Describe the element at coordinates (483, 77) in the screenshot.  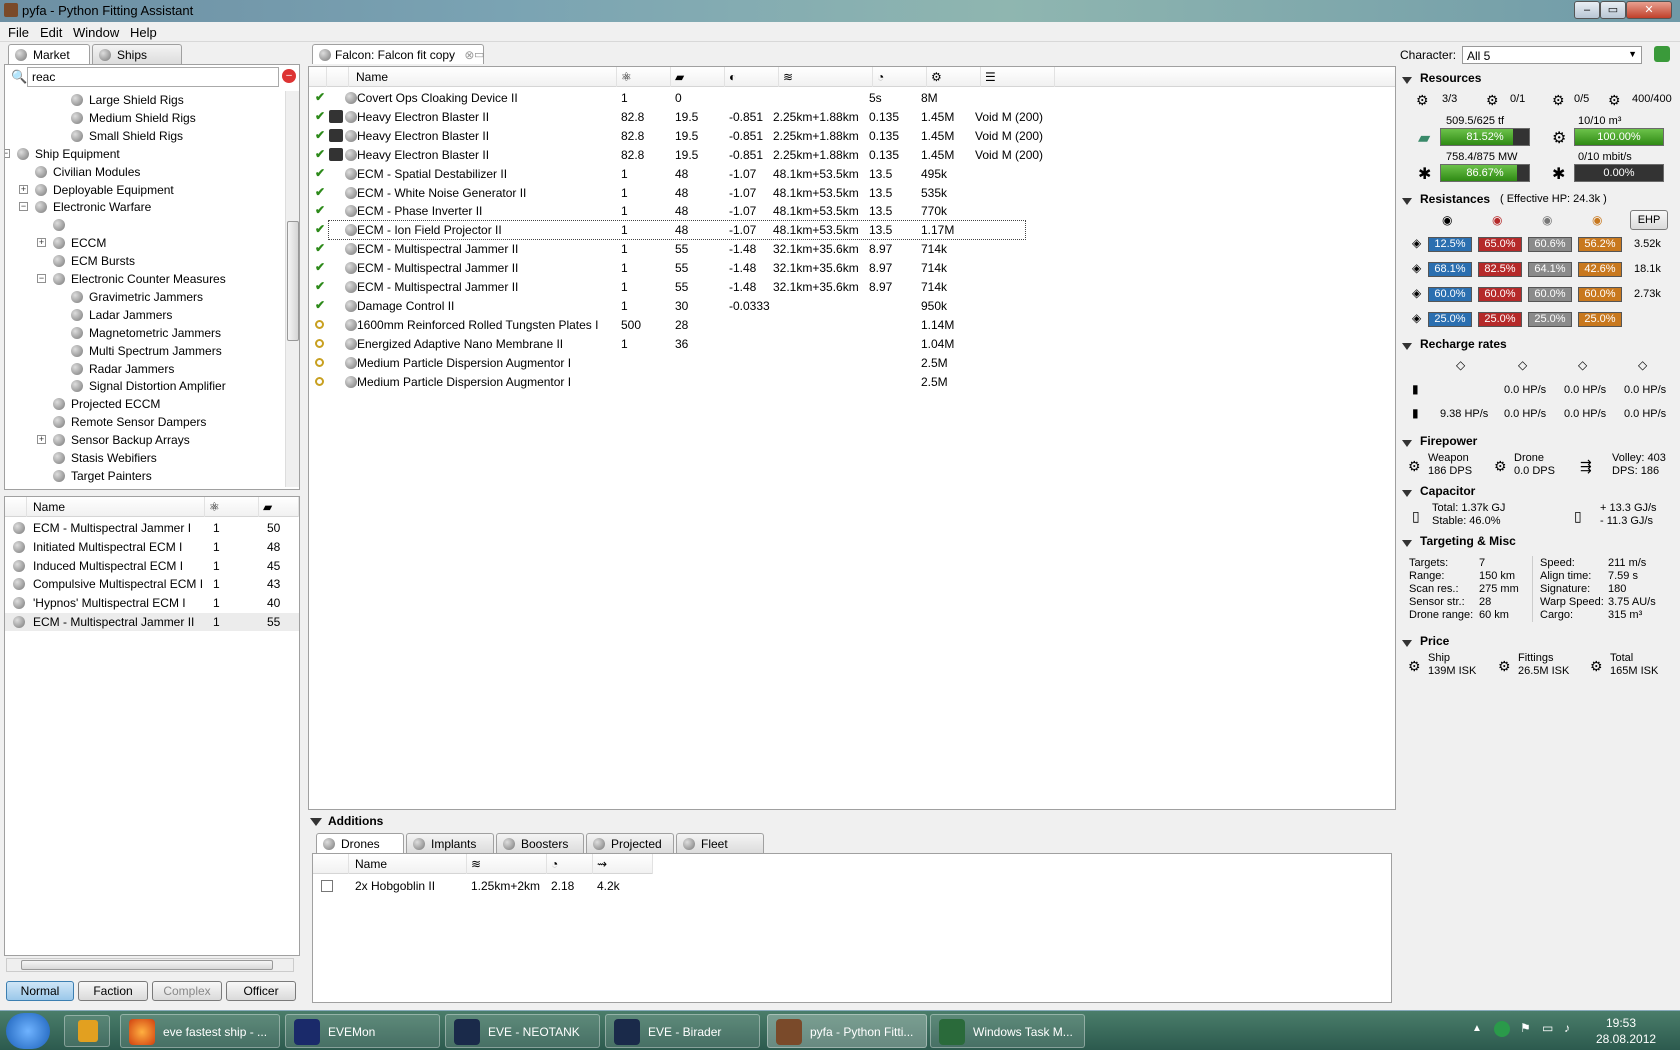
I see `hdr-name: Name` at that location.